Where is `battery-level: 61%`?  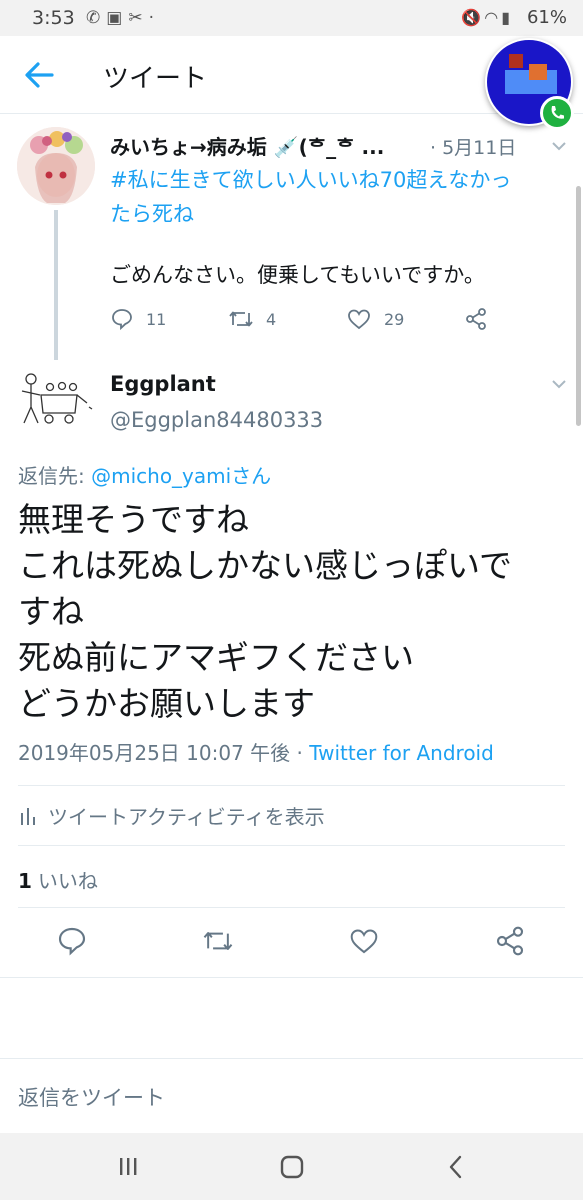 battery-level: 61% is located at coordinates (546, 17).